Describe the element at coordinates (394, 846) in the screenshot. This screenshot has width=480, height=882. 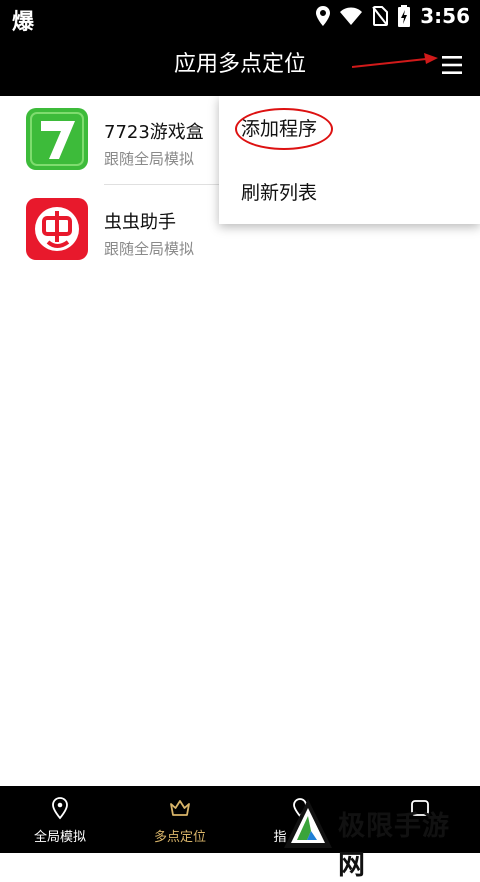
I see `watermark-text: 极限手游网` at that location.